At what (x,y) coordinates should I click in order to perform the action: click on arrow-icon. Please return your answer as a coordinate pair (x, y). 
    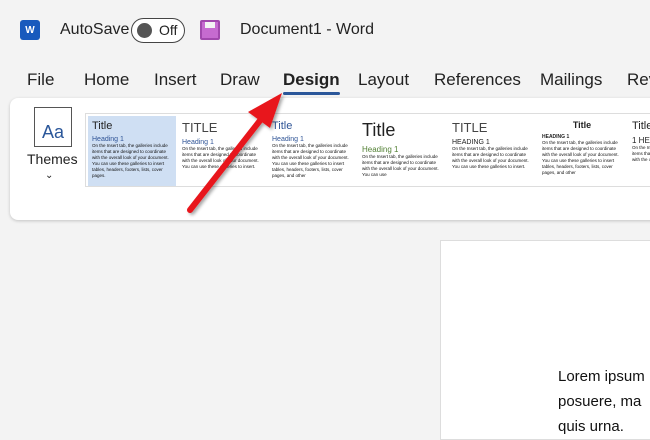
    Looking at the image, I should click on (234, 153).